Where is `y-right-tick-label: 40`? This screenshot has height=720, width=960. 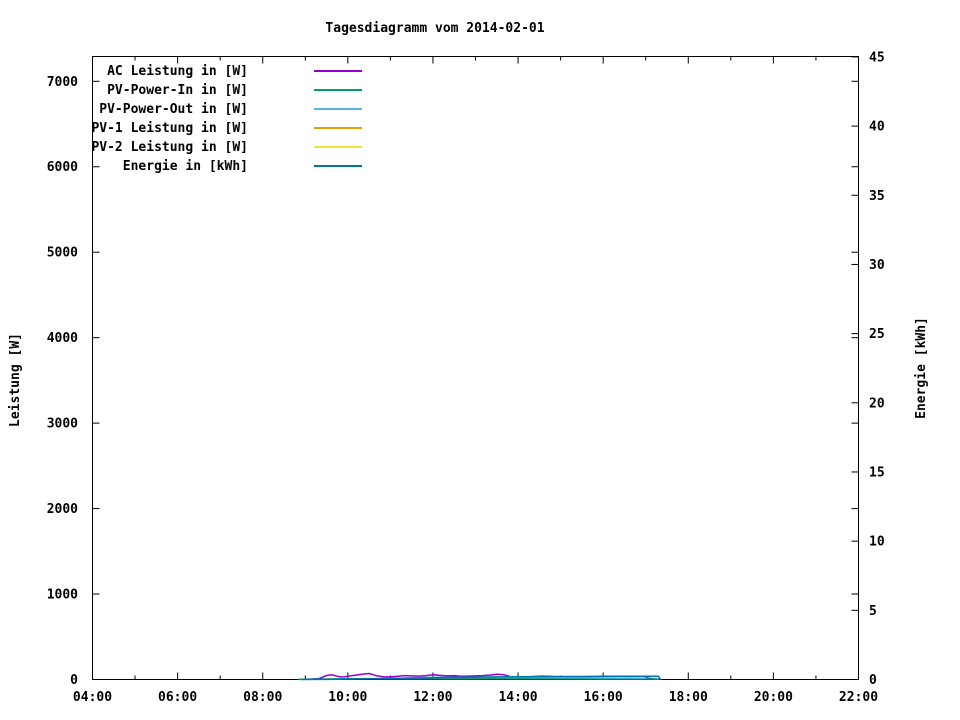 y-right-tick-label: 40 is located at coordinates (877, 127).